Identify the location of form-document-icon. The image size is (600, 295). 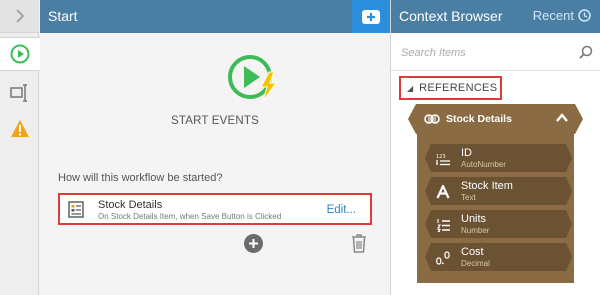
(76, 209).